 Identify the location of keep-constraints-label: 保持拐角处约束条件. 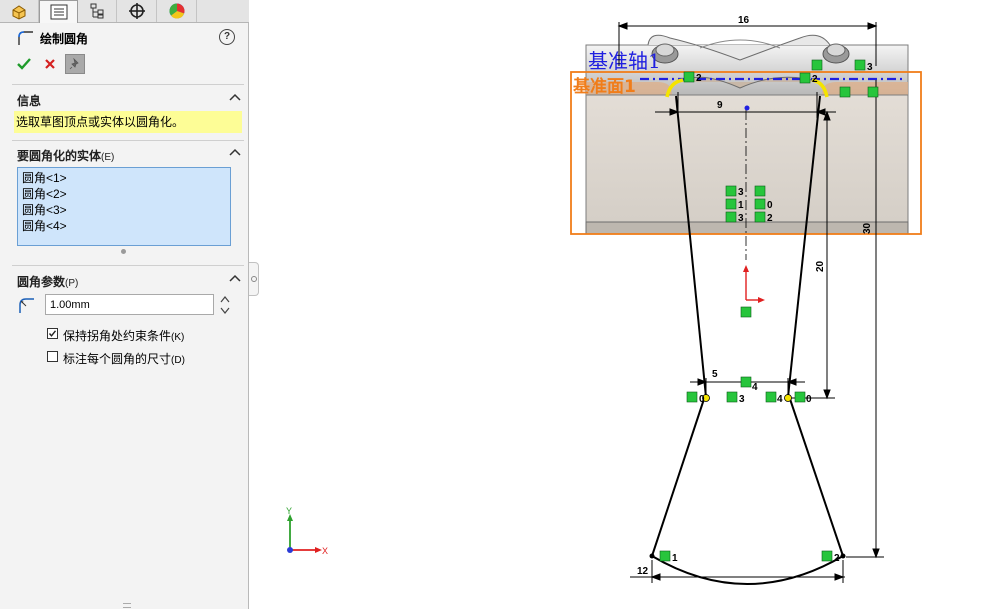
(117, 336).